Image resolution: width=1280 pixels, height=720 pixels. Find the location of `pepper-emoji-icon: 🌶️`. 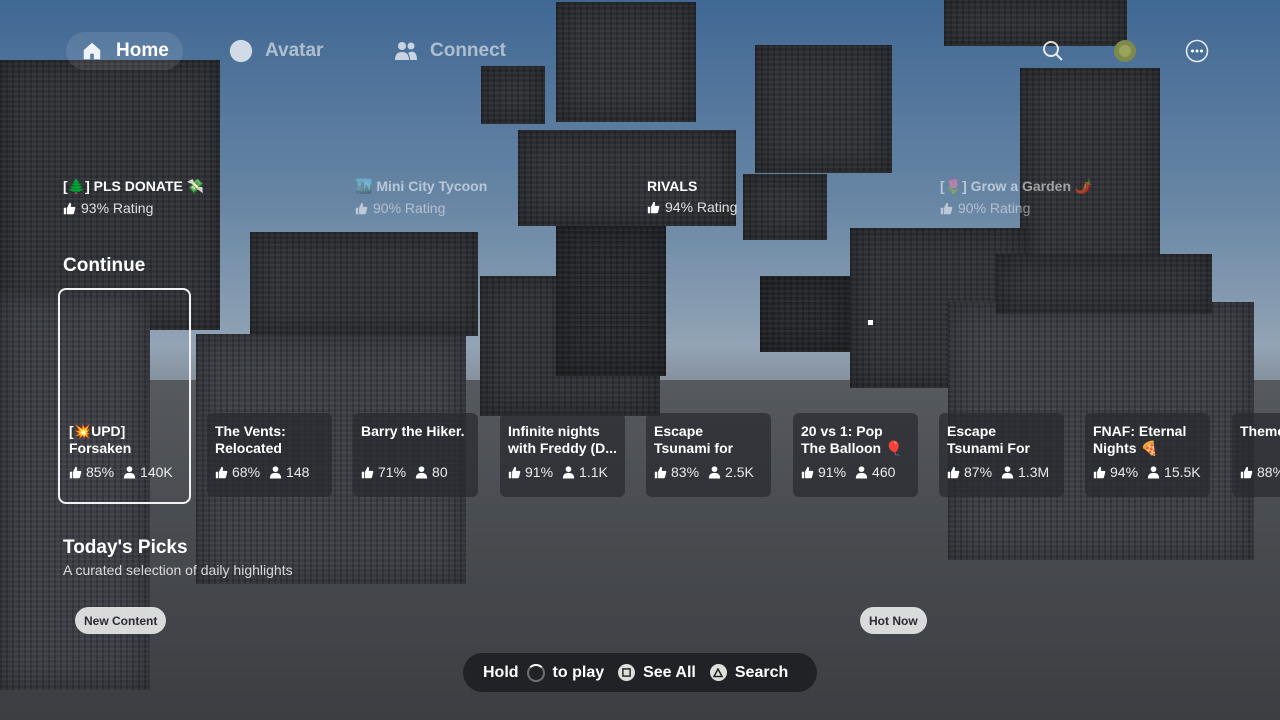

pepper-emoji-icon: 🌶️ is located at coordinates (1083, 186).